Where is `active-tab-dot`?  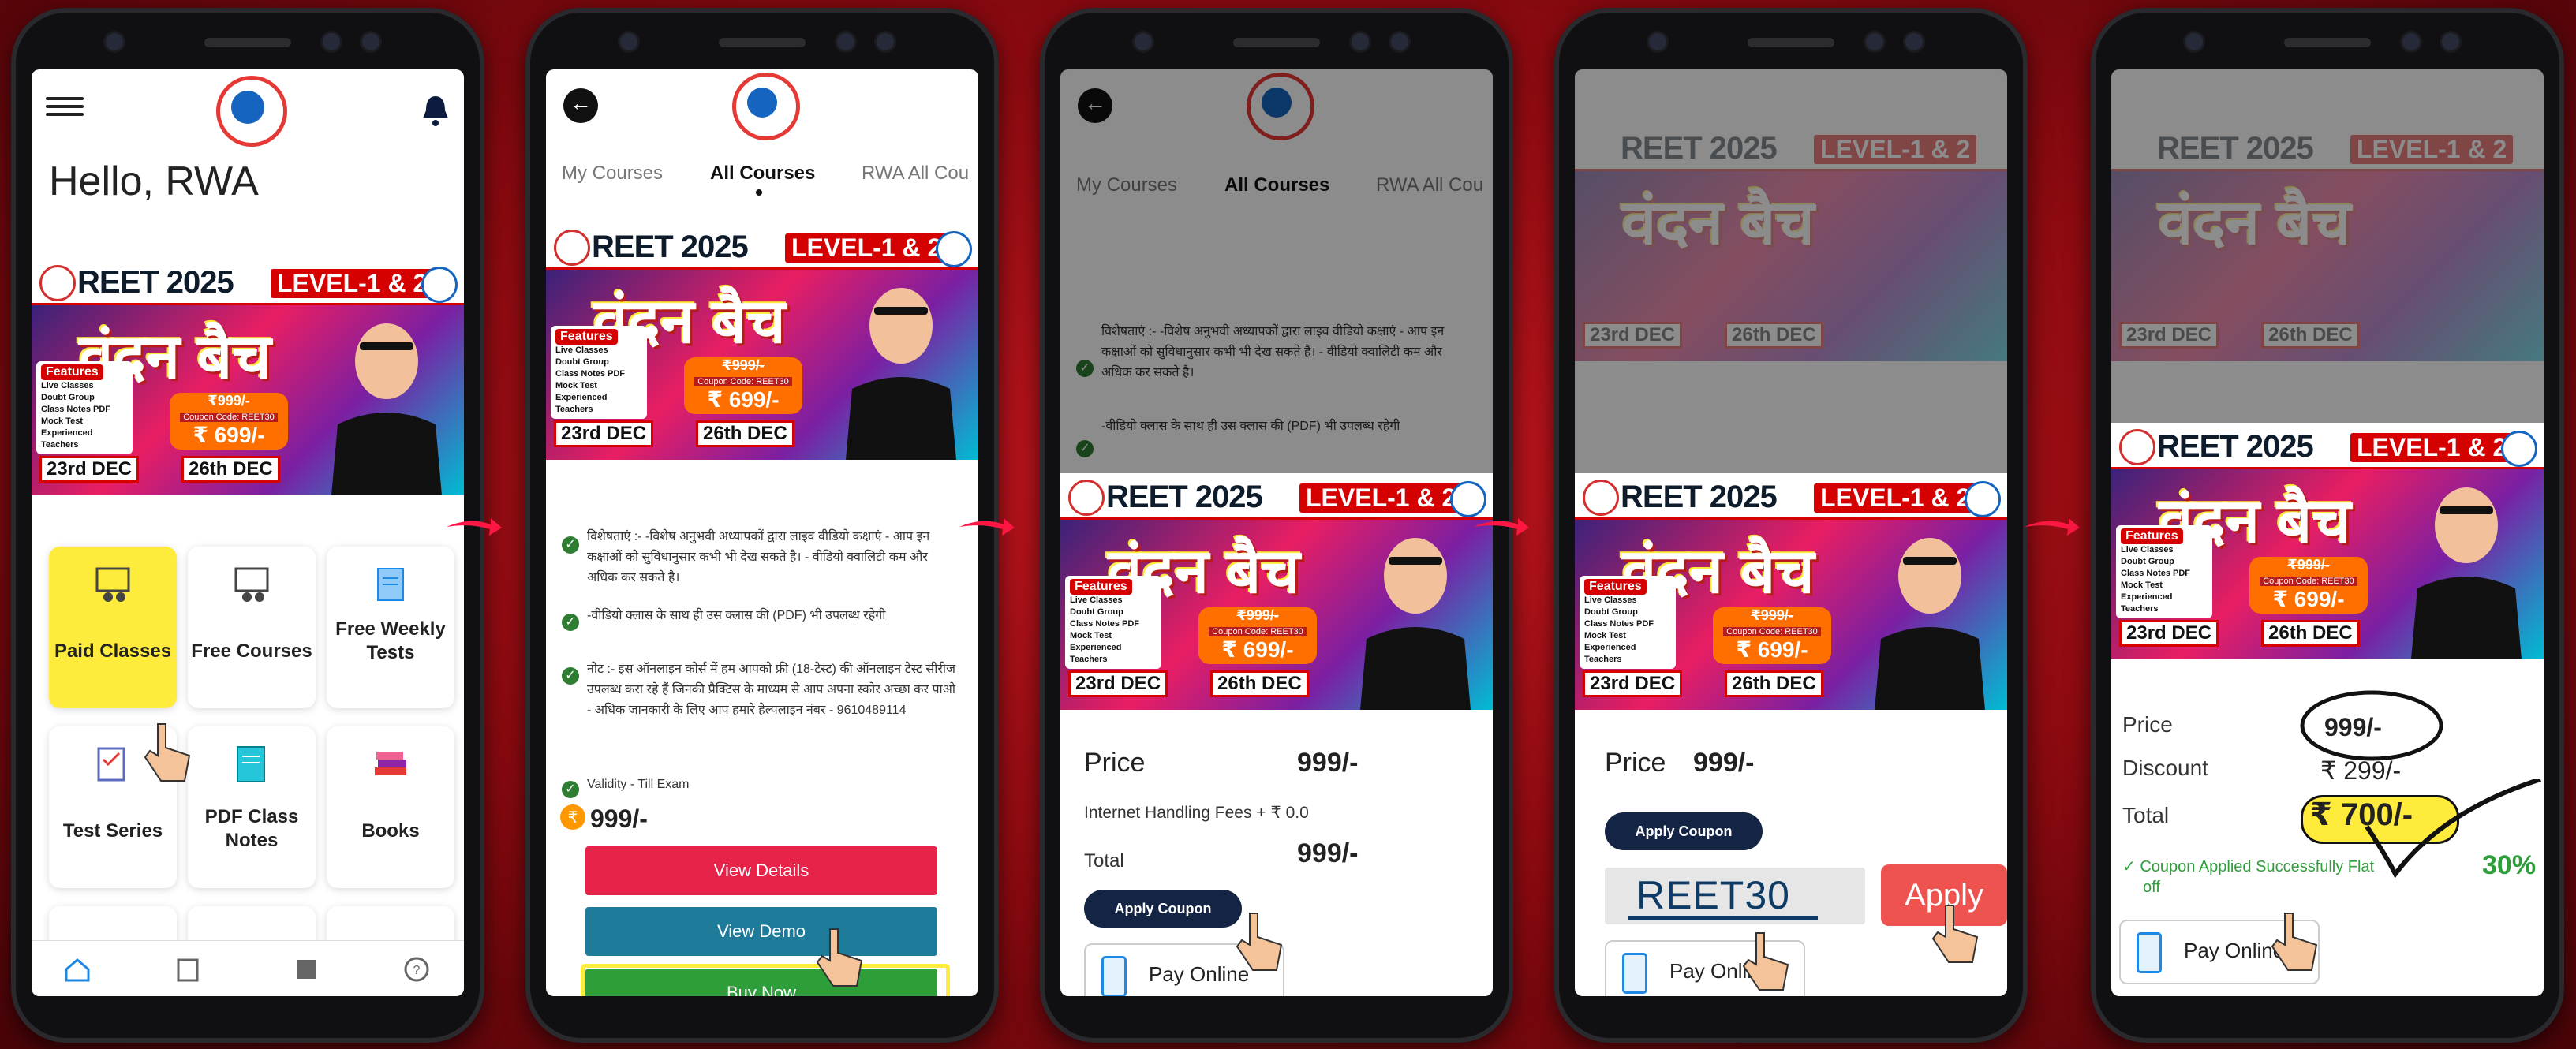
active-tab-dot is located at coordinates (759, 192).